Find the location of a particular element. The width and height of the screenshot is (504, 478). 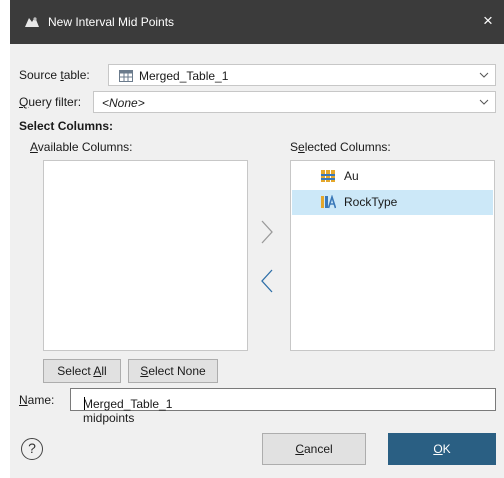

add-column-arrow-icon is located at coordinates (267, 232).